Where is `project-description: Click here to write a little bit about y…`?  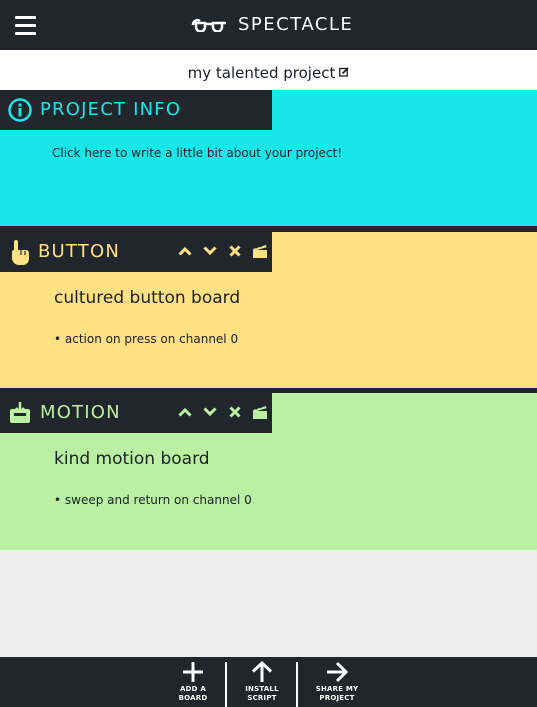 project-description: Click here to write a little bit about y… is located at coordinates (197, 153).